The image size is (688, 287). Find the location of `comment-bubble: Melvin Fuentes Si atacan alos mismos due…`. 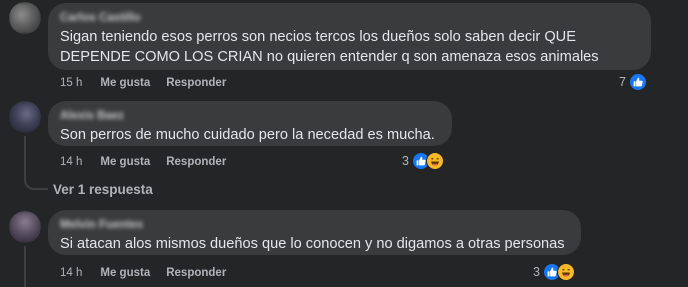

comment-bubble: Melvin Fuentes Si atacan alos mismos due… is located at coordinates (314, 232).